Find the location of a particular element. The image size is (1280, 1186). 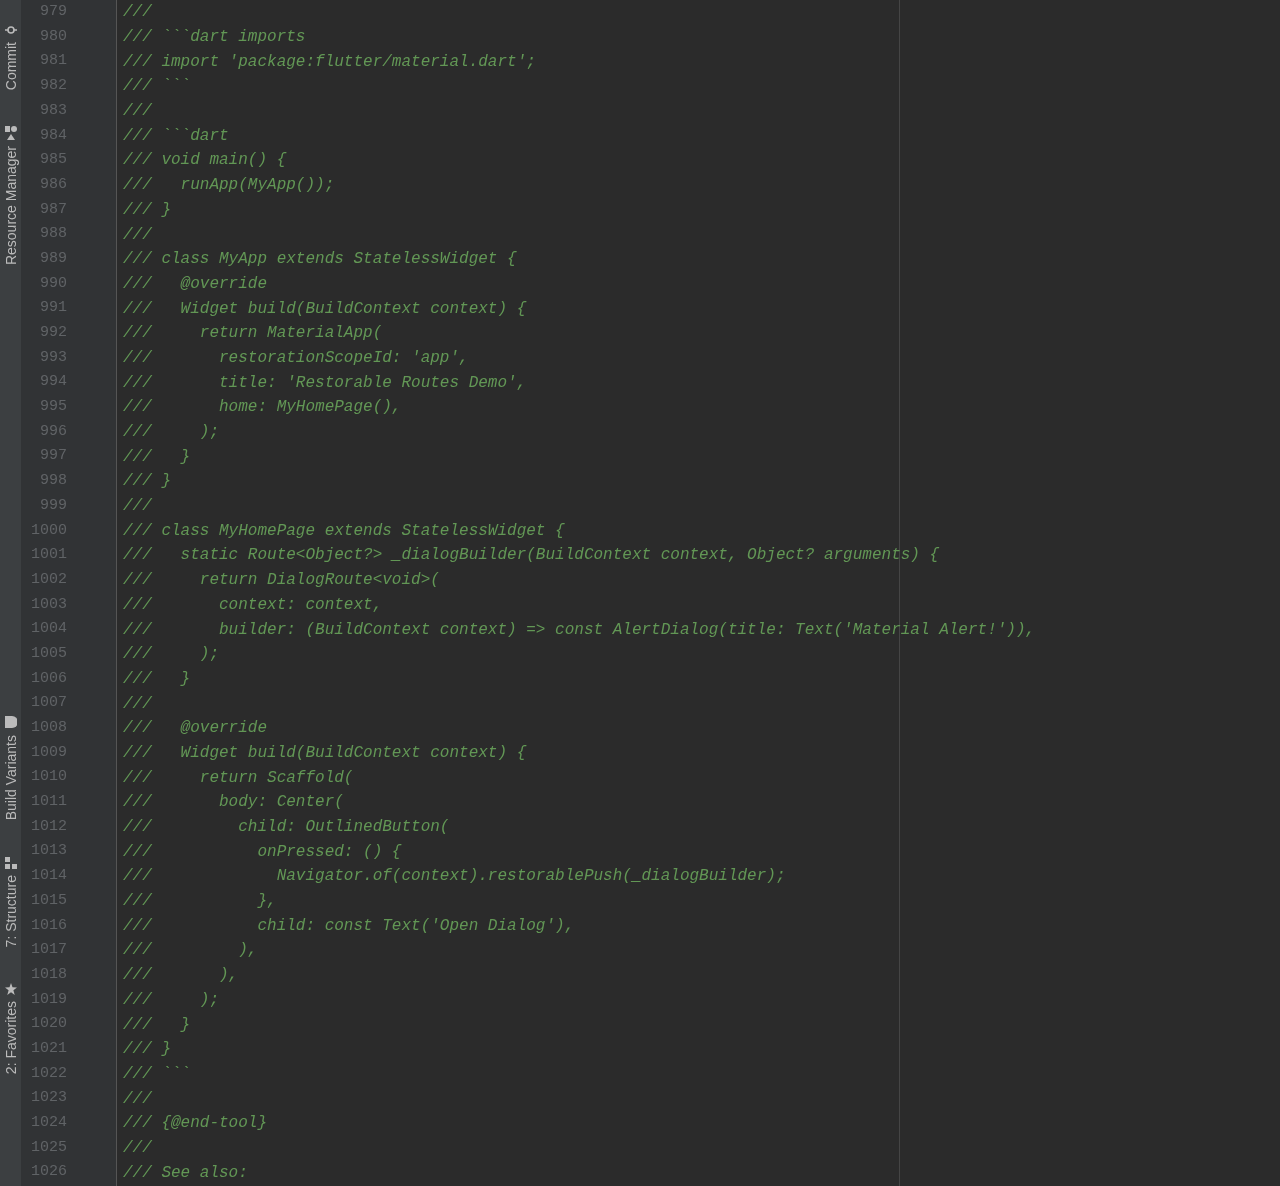

code-comment-line: /// child: const Text('Open Dialog'), is located at coordinates (349, 926).